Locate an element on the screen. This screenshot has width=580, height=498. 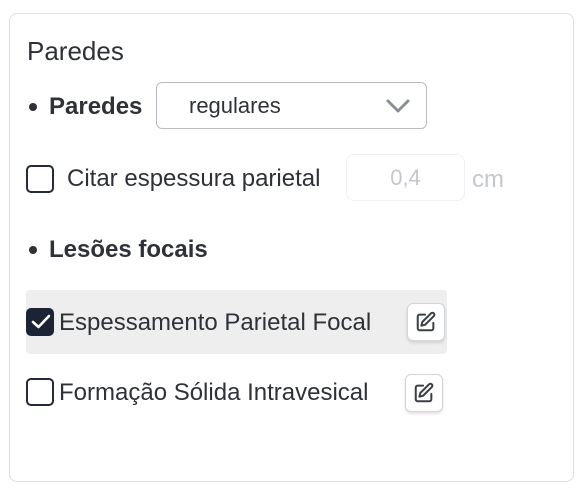
panel-title: Paredes is located at coordinates (75, 51).